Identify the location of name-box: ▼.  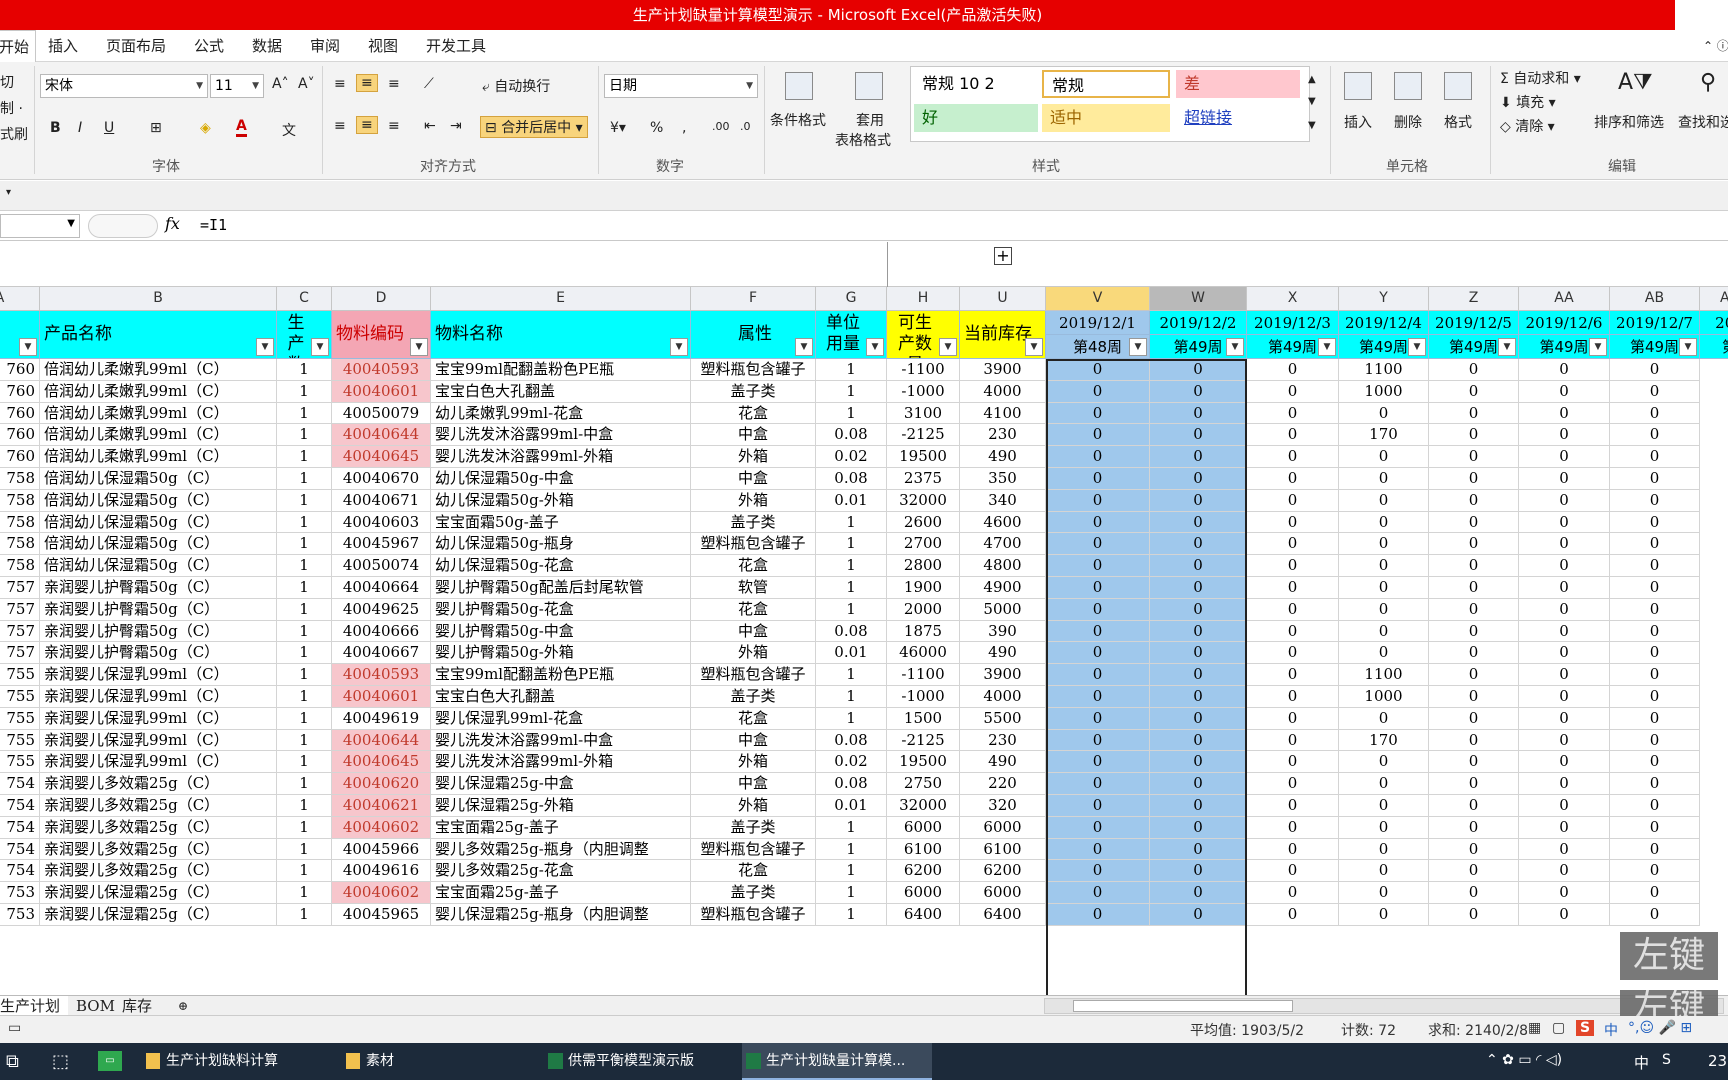
(40, 226).